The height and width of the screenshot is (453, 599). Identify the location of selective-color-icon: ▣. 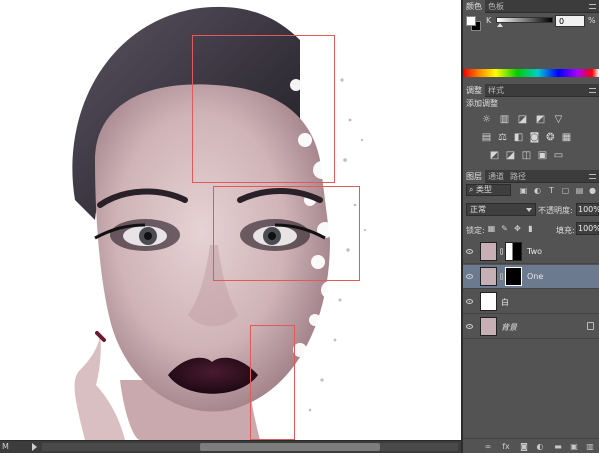
(542, 155).